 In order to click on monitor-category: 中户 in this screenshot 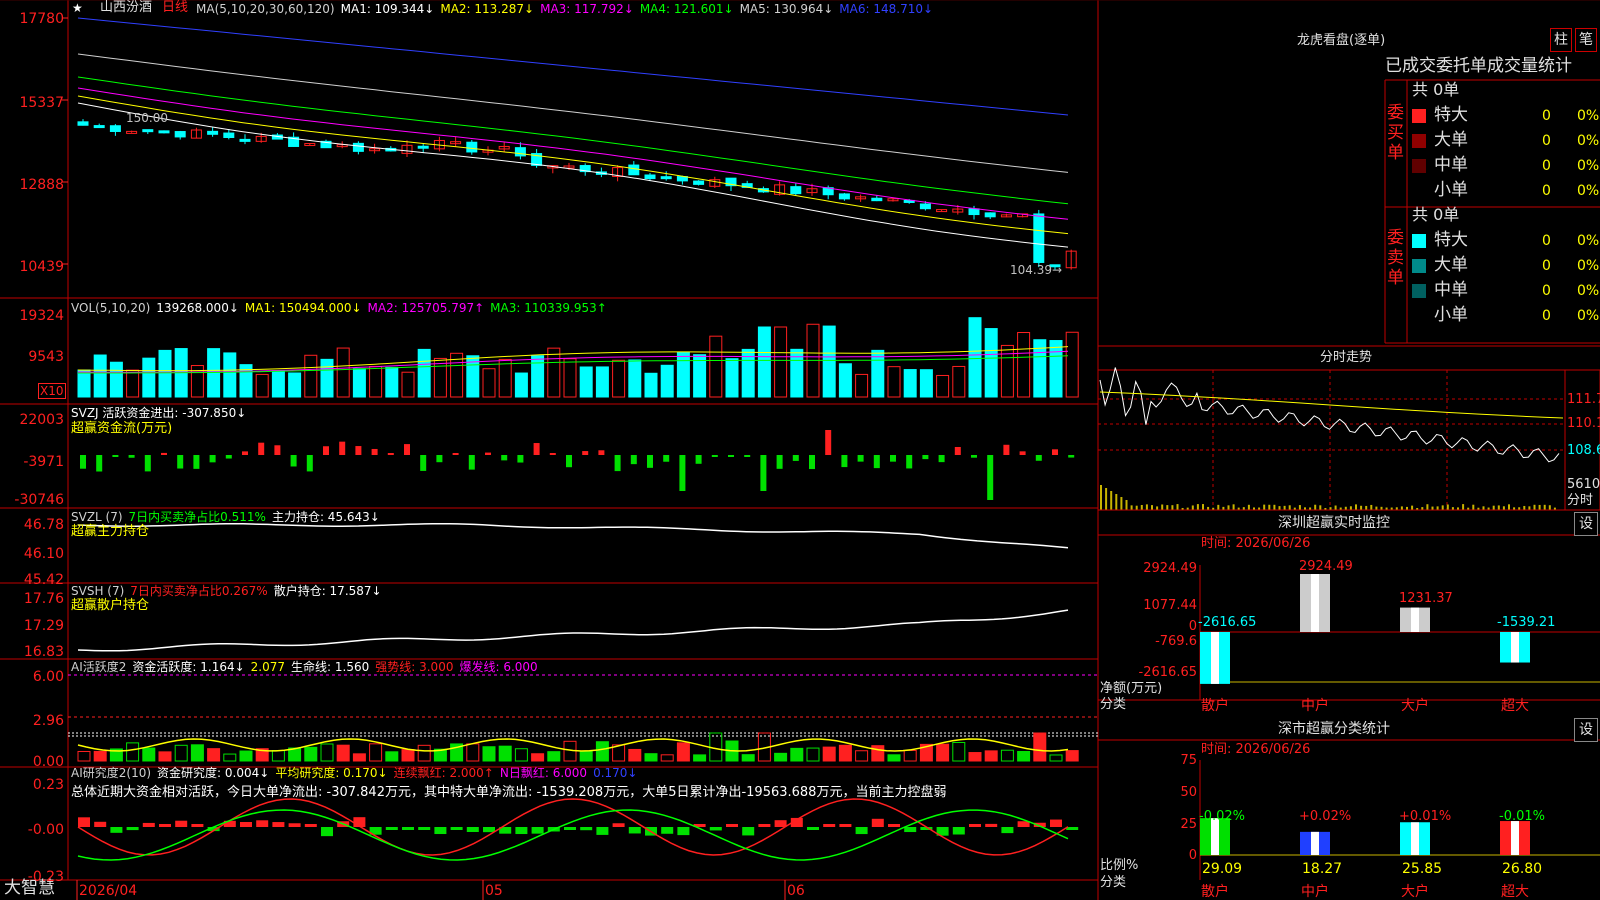, I will do `click(1315, 706)`.